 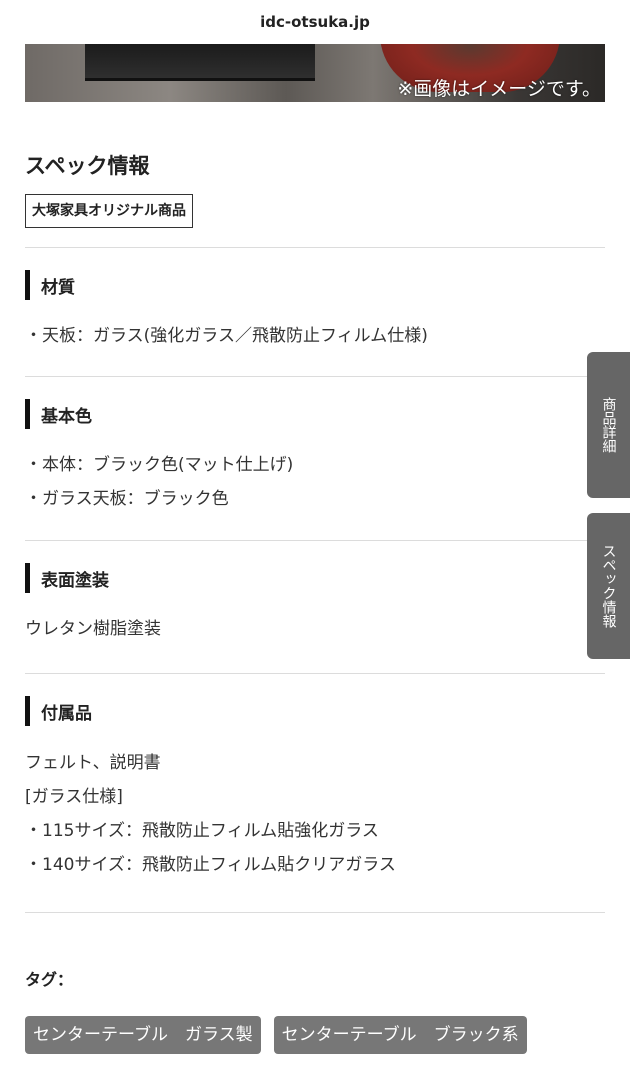 What do you see at coordinates (226, 336) in the screenshot?
I see `section-line: ・天板：ガラス(強化ガラス／飛散防止フィルム仕様)` at bounding box center [226, 336].